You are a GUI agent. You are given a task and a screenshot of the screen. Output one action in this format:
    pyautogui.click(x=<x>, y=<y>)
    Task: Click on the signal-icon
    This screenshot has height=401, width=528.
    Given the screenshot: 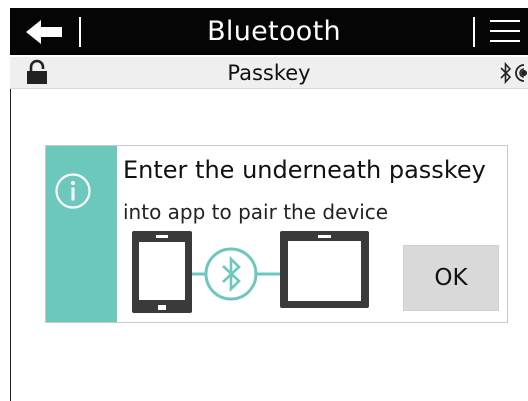 What is the action you would take?
    pyautogui.click(x=521, y=73)
    